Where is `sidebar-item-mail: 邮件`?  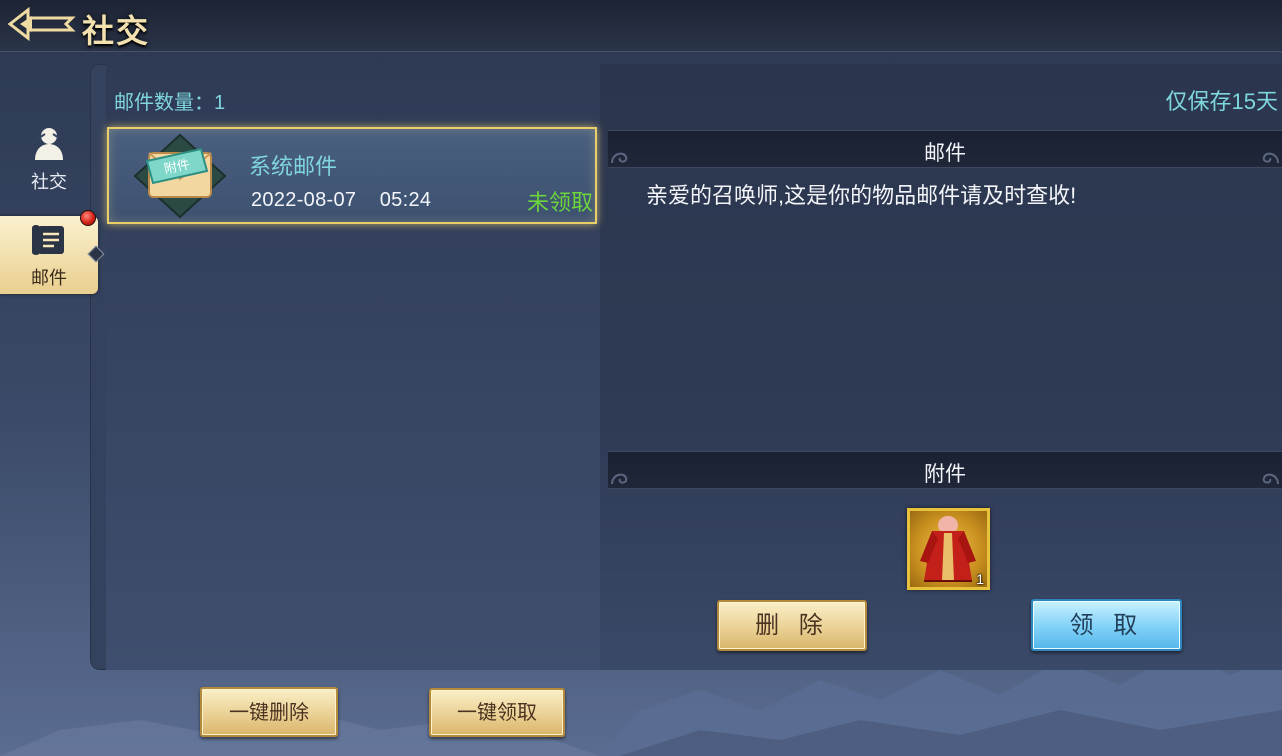 sidebar-item-mail: 邮件 is located at coordinates (49, 255).